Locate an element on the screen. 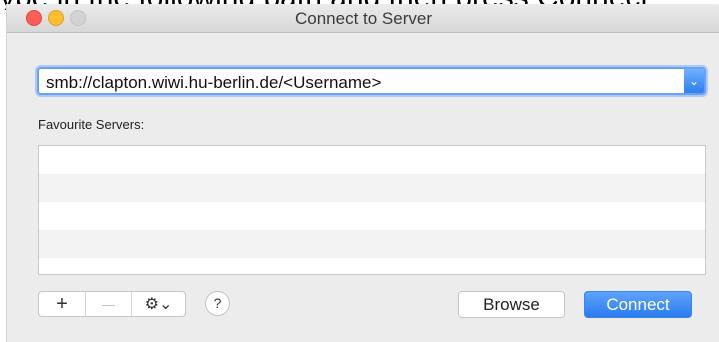  favourites-toolbar: + — ⚙⌄ is located at coordinates (112, 304).